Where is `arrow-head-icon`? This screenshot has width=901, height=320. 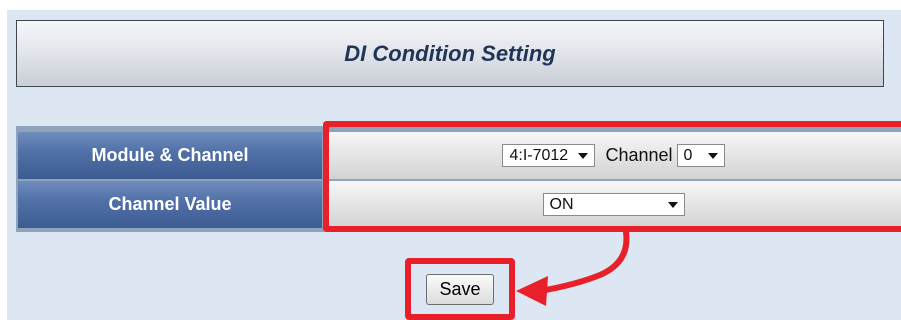 arrow-head-icon is located at coordinates (532, 291).